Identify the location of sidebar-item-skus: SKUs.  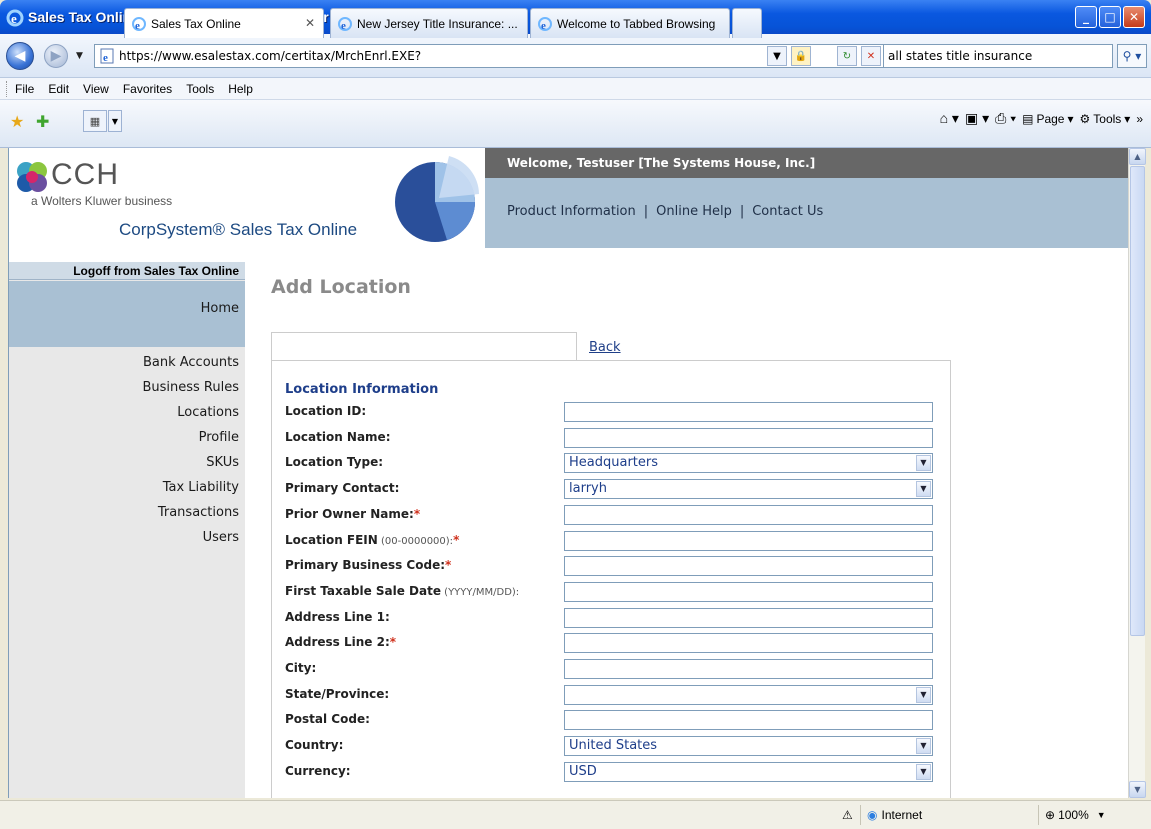
(127, 462).